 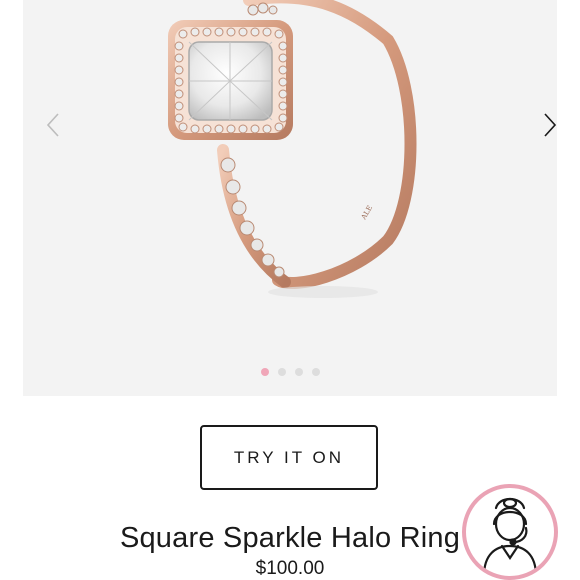 What do you see at coordinates (510, 536) in the screenshot?
I see `customer-support-agent-icon` at bounding box center [510, 536].